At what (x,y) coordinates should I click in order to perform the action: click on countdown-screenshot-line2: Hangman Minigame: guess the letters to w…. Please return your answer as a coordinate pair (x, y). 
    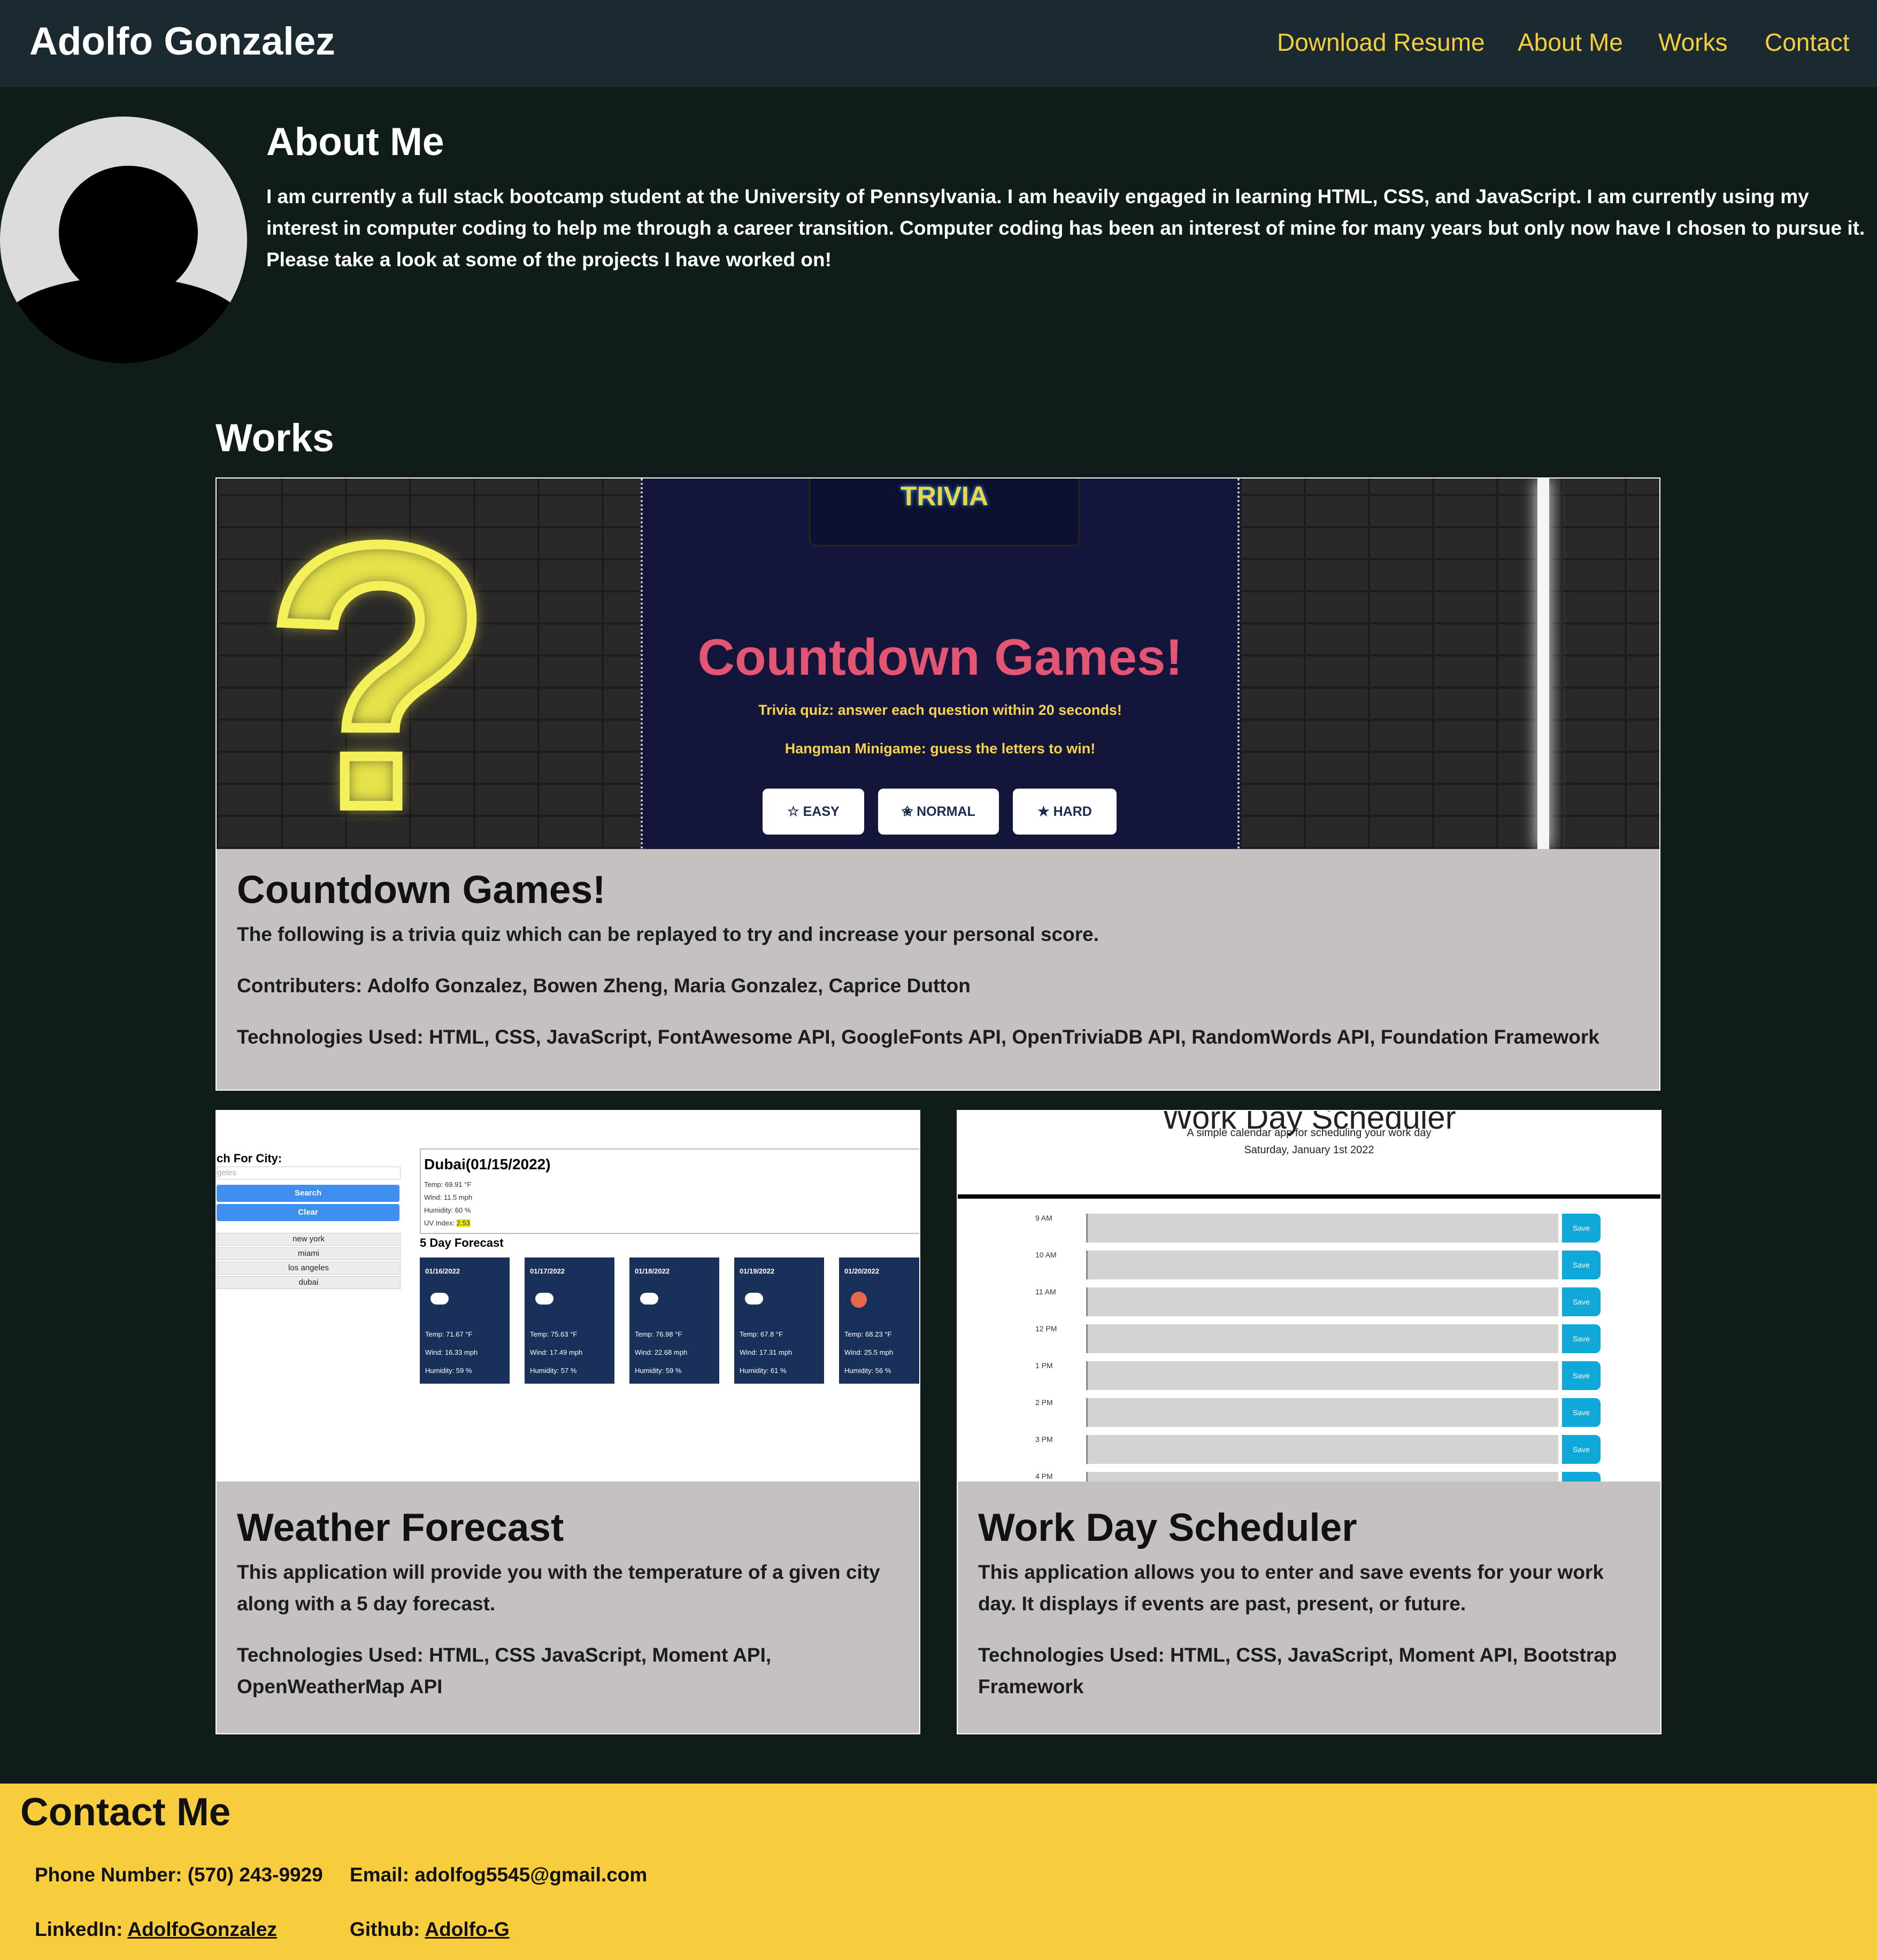
    Looking at the image, I should click on (940, 748).